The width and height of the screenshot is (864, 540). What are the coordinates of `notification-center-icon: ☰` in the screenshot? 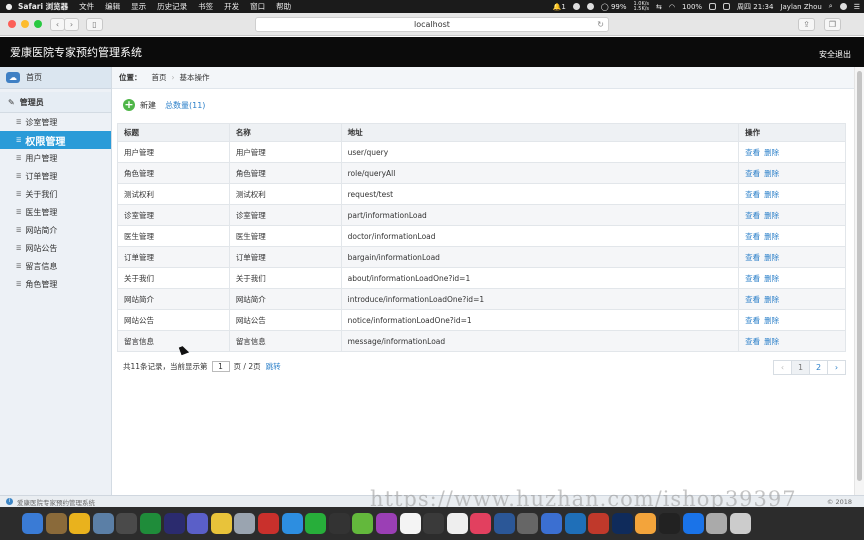 It's located at (857, 7).